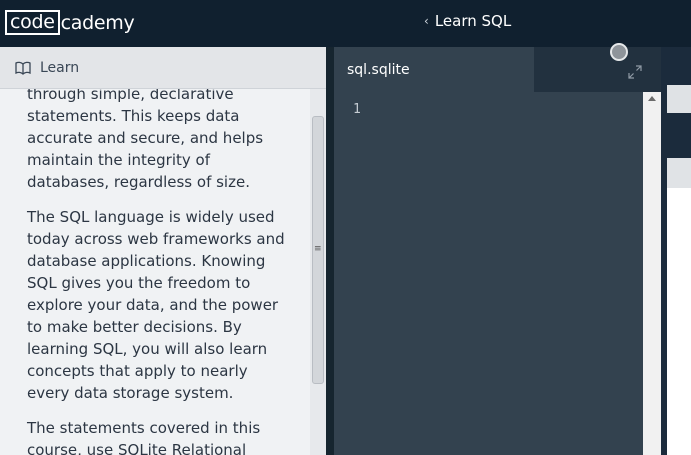 The height and width of the screenshot is (455, 691). I want to click on course-title: Learn SQL, so click(473, 21).